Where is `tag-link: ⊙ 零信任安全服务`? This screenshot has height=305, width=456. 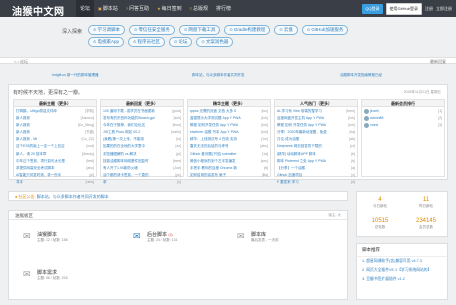
tag-link: ⊙ 零信任安全服务 is located at coordinates (151, 30).